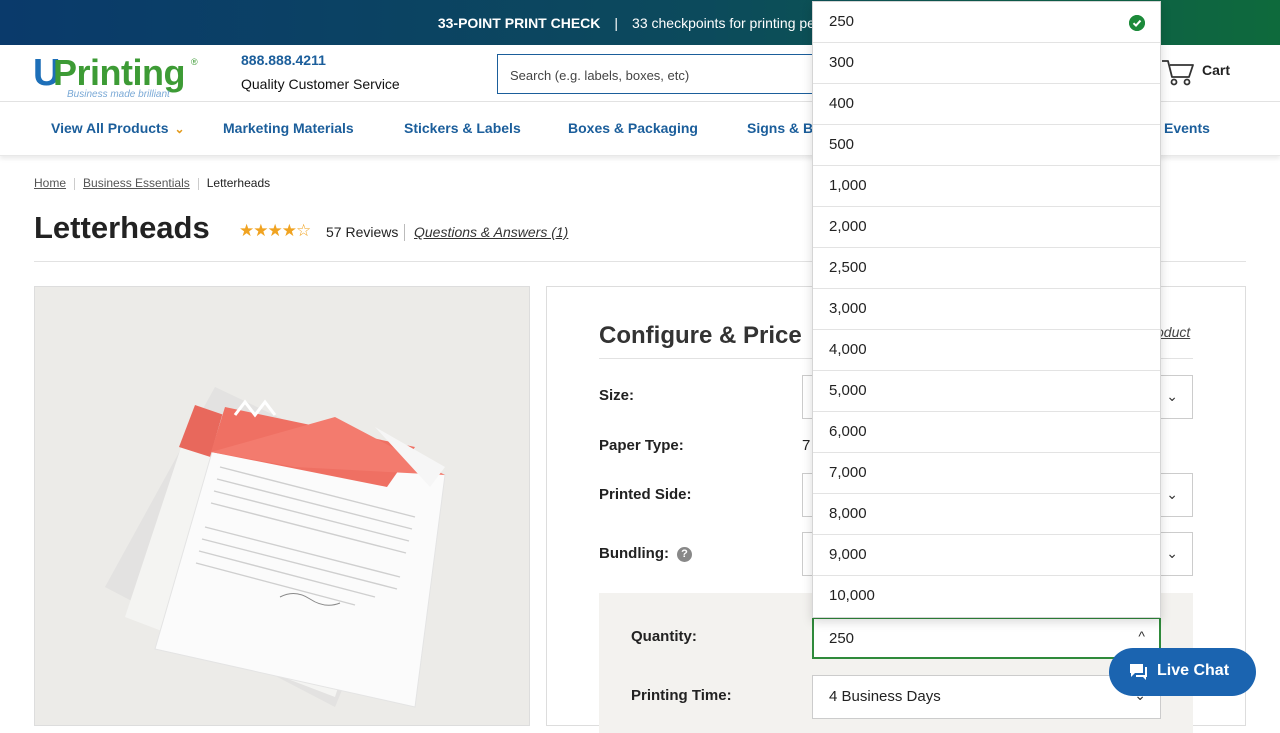 The width and height of the screenshot is (1280, 733). What do you see at coordinates (986, 350) in the screenshot?
I see `quantity-option: 4,000` at bounding box center [986, 350].